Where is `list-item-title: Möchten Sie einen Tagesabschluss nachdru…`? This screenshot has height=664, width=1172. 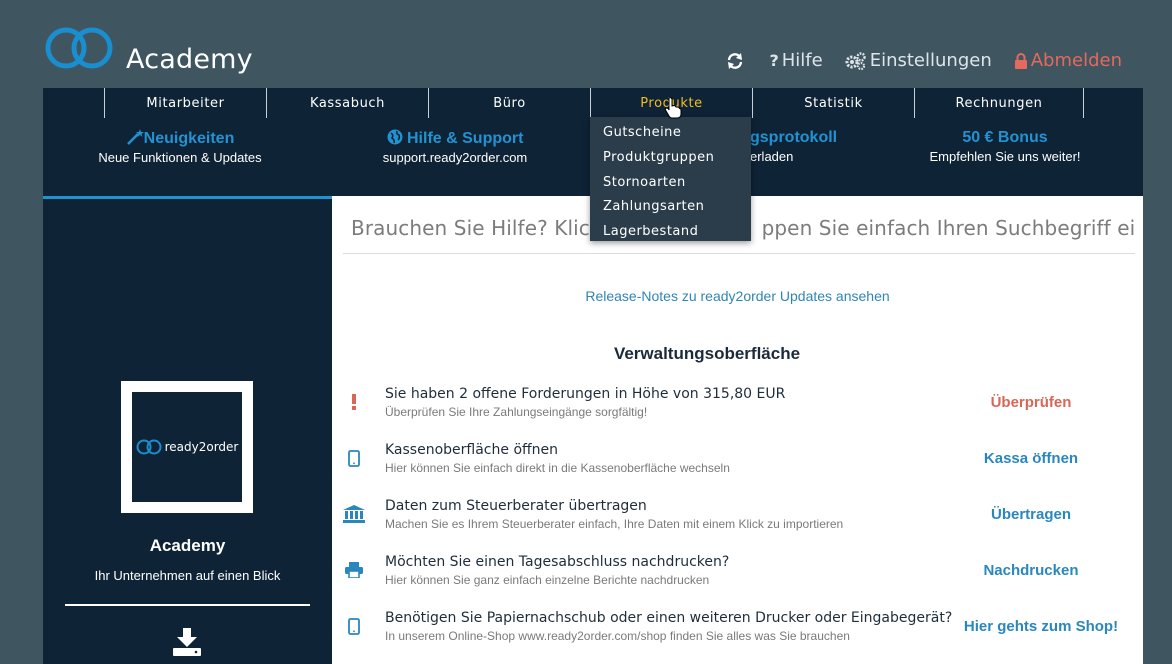
list-item-title: Möchten Sie einen Tagesabschluss nachdru… is located at coordinates (557, 562).